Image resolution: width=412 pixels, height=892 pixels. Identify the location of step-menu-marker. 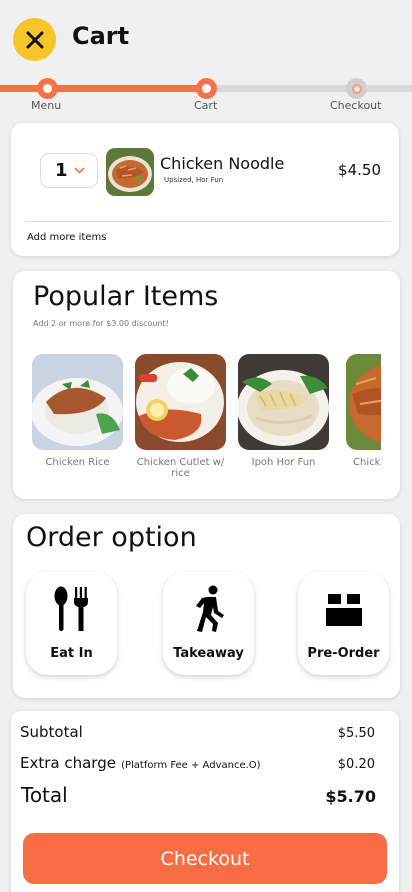
(47, 88).